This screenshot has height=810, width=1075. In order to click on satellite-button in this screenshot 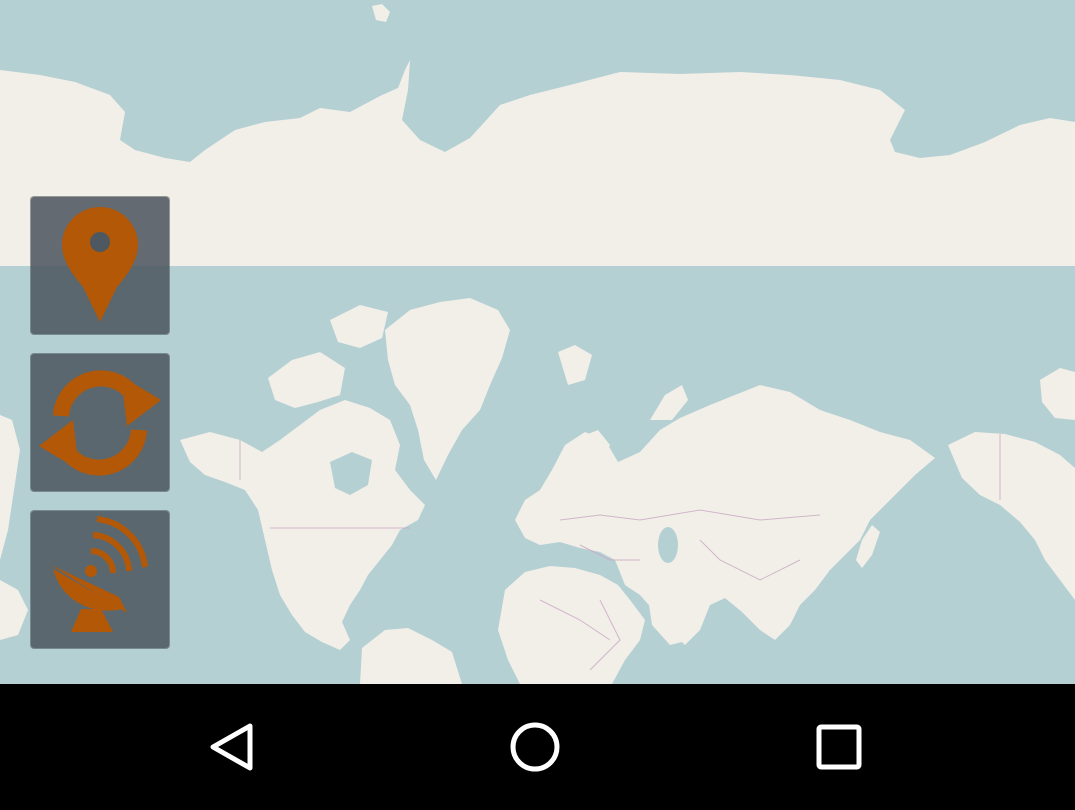, I will do `click(100, 579)`.